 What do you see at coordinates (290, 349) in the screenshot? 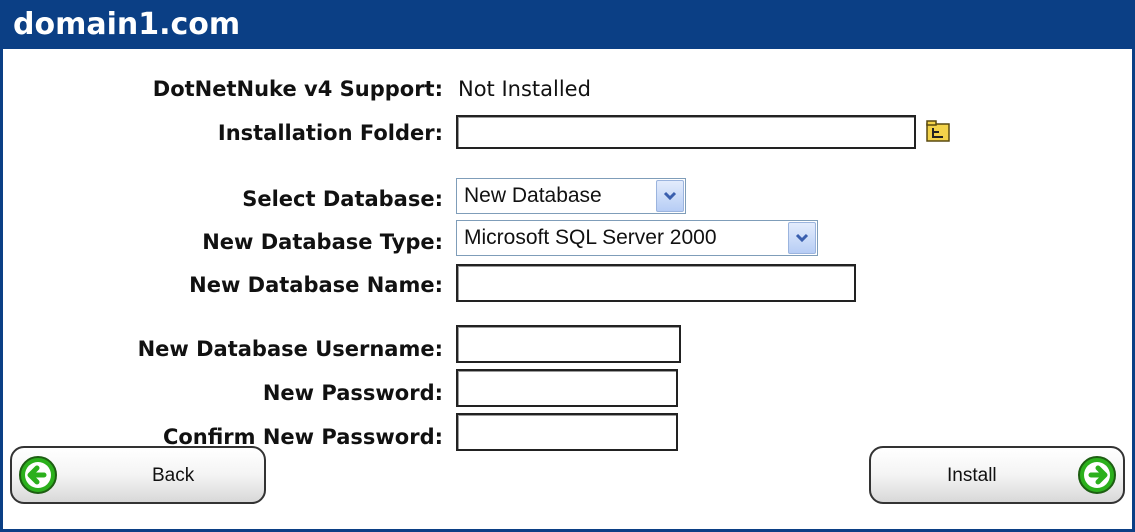
I see `database-username-label: New Database Username:` at bounding box center [290, 349].